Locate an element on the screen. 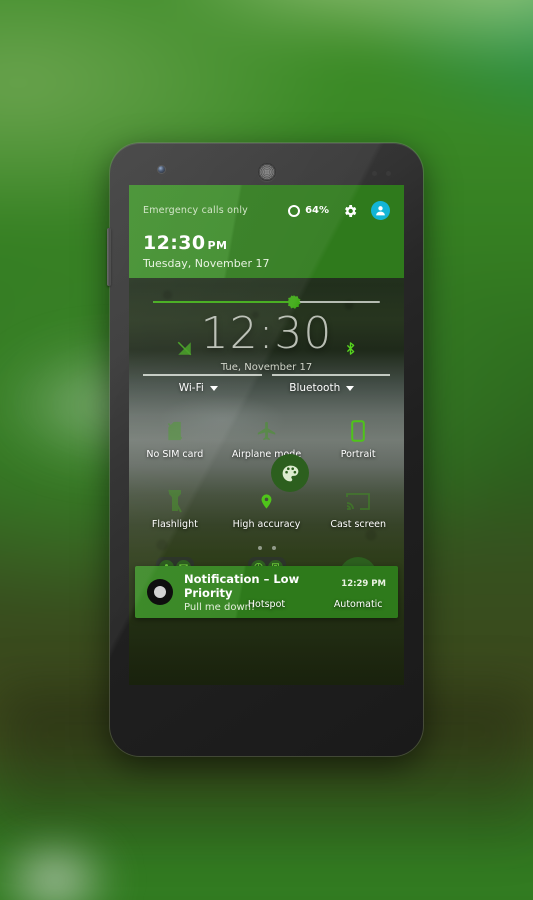 This screenshot has height=900, width=533. background-highlight-bottom is located at coordinates (70, 860).